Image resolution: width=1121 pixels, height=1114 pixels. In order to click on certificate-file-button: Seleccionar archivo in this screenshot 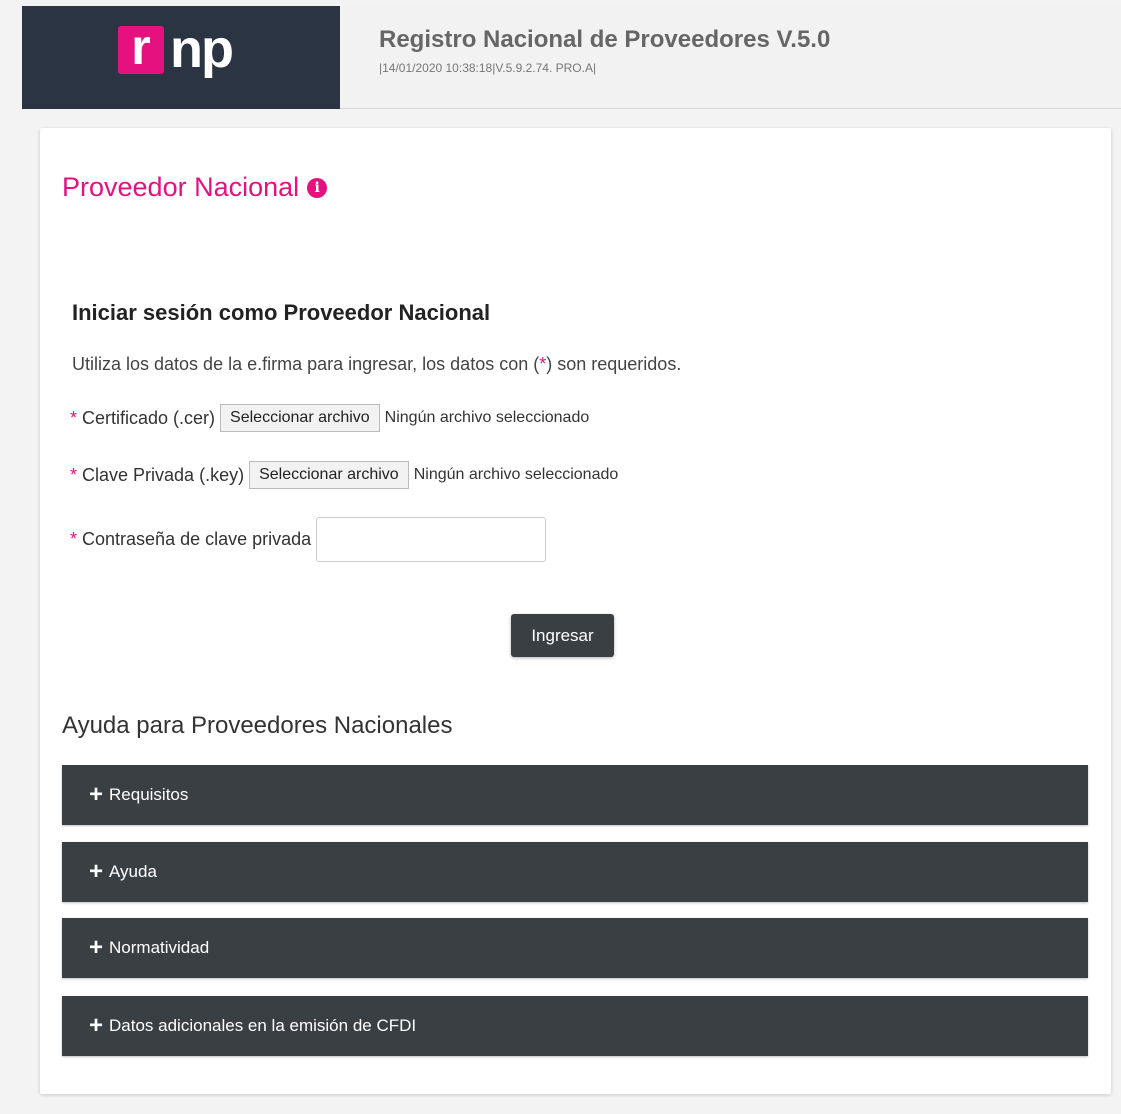, I will do `click(300, 418)`.